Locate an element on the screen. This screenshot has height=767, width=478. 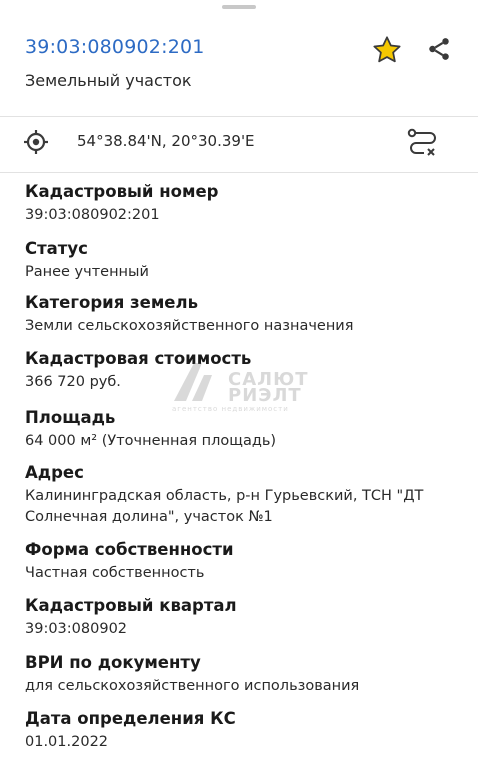
field-valuation-date: Дата определения КС 01.01.2022 is located at coordinates (245, 730).